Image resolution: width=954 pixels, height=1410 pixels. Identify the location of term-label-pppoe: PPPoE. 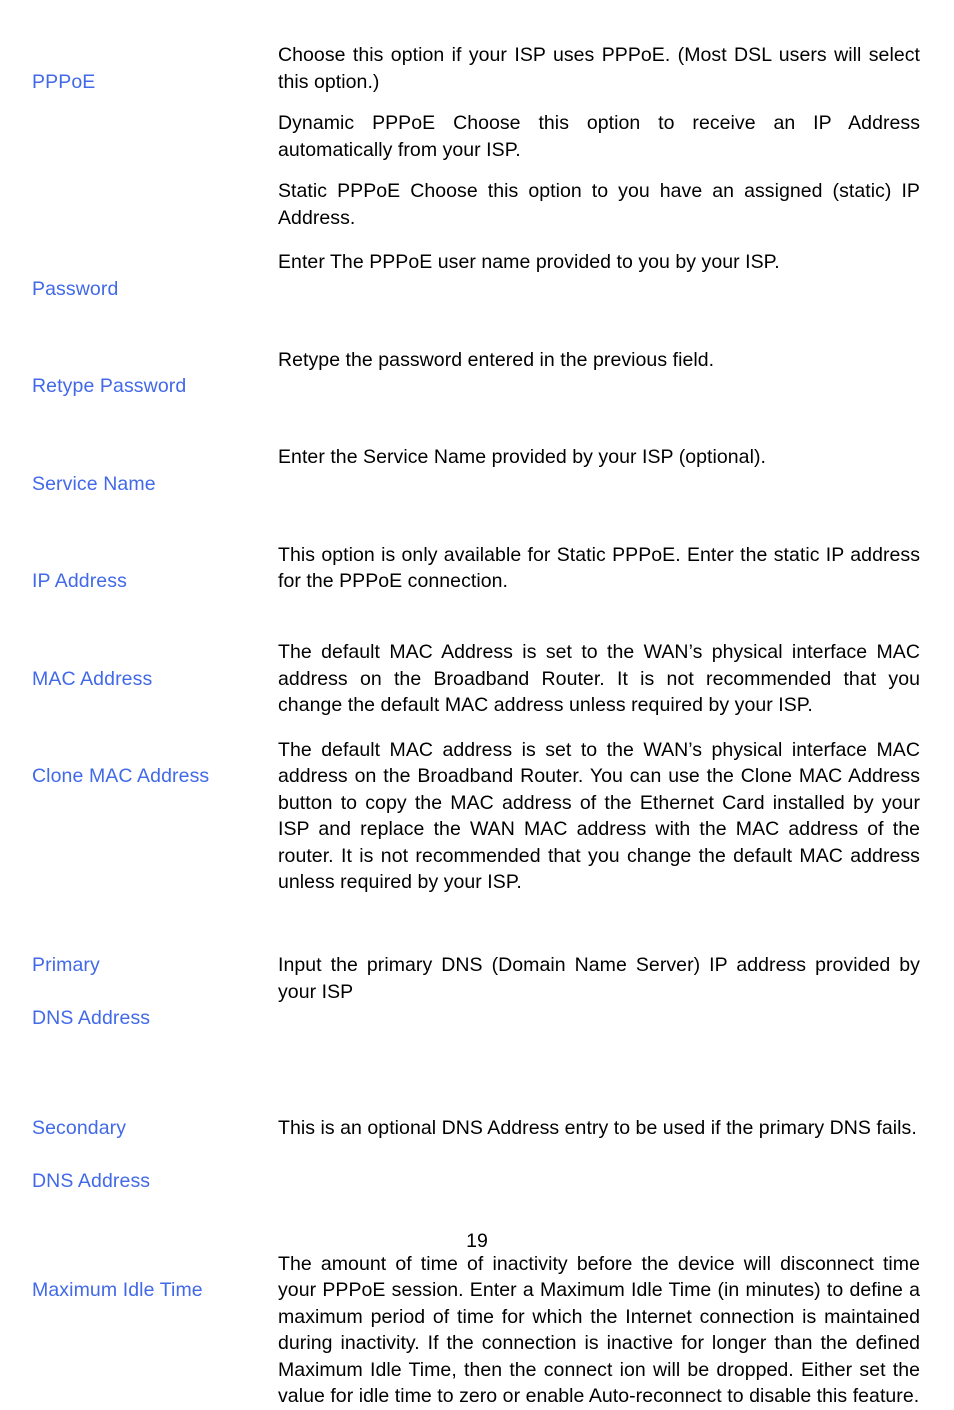
(155, 82).